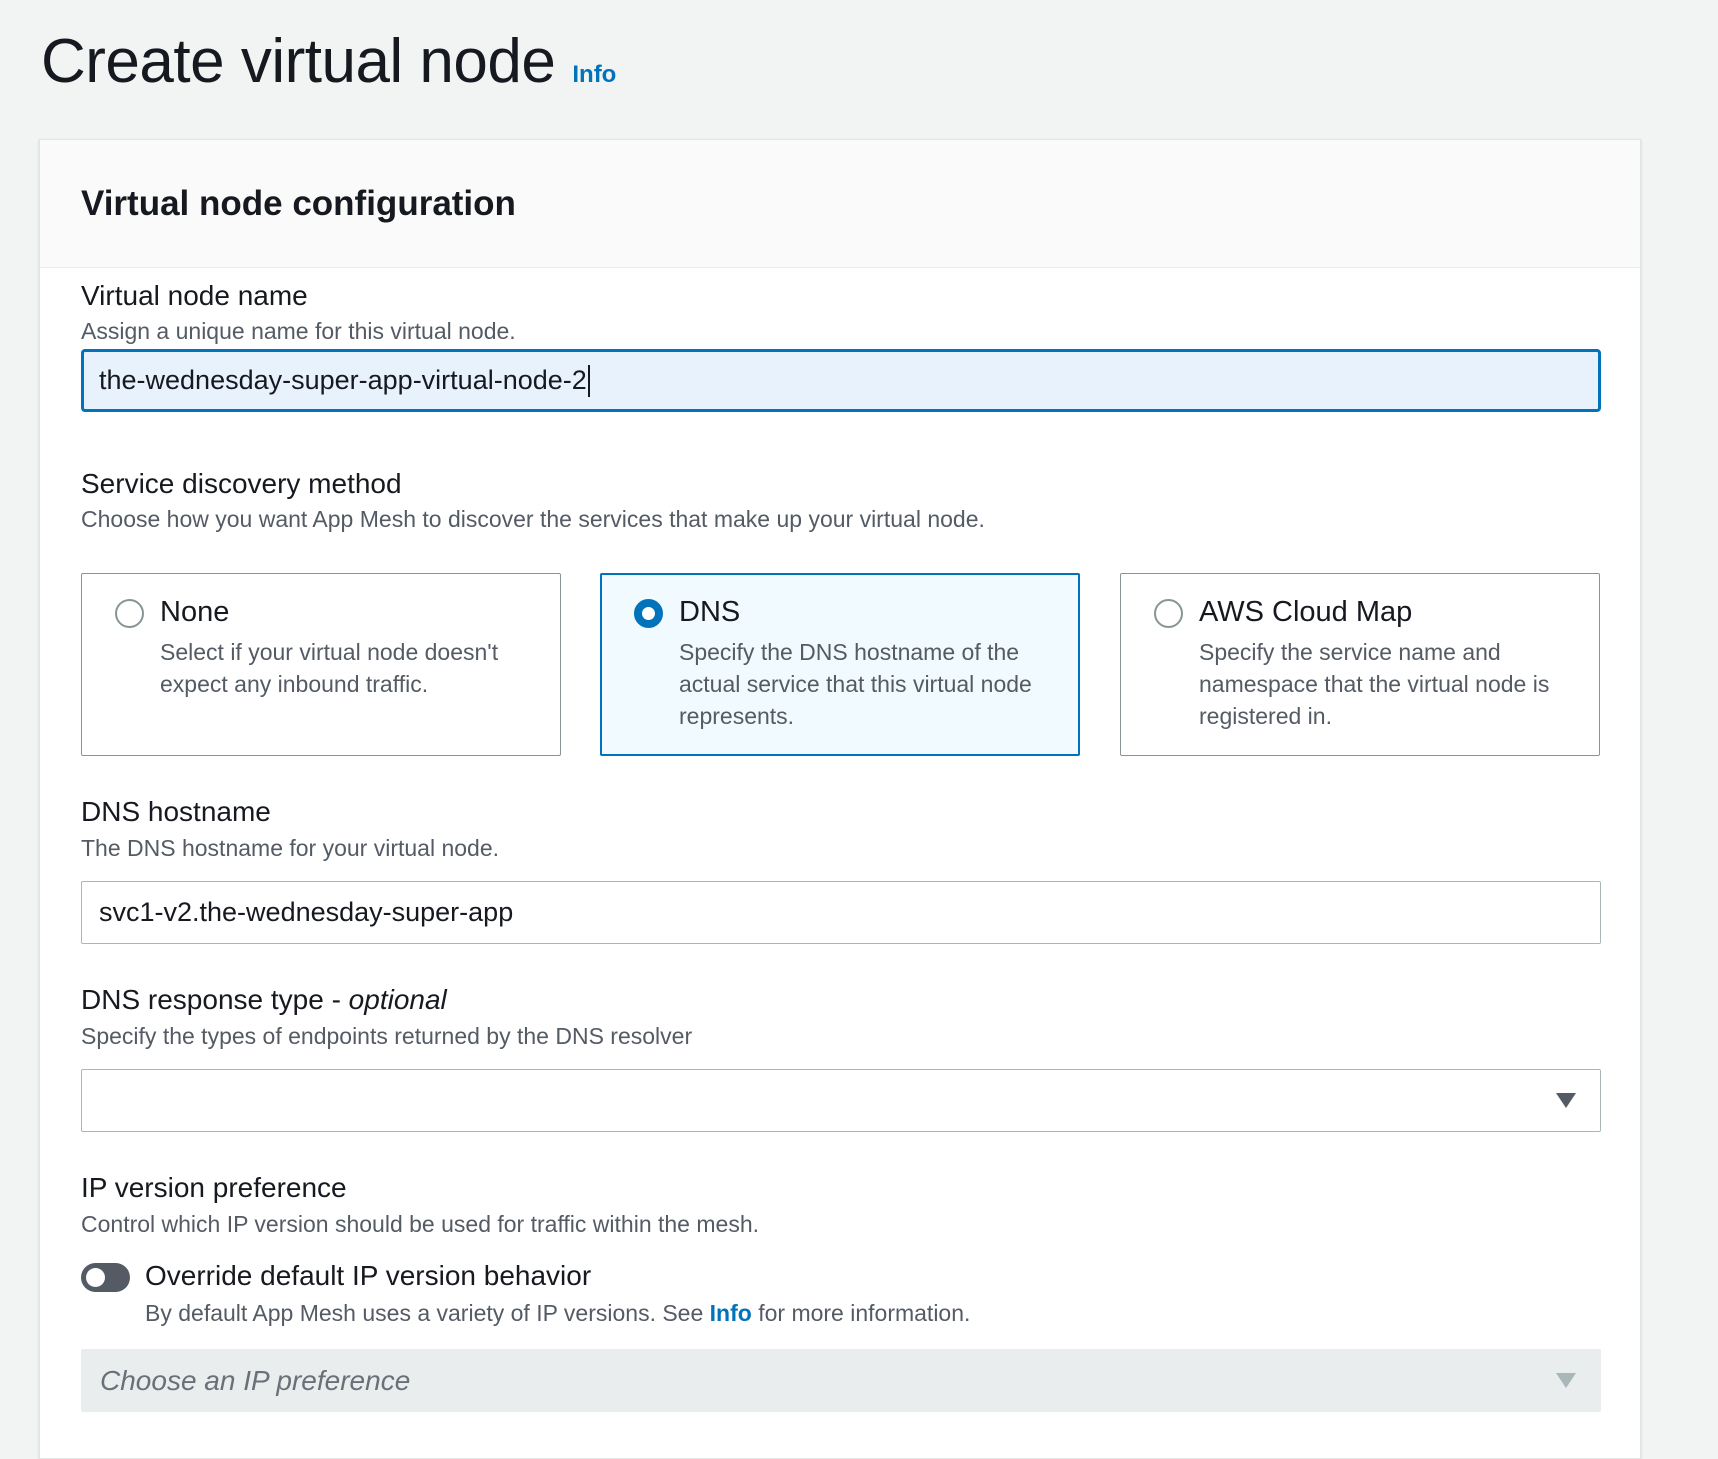 This screenshot has height=1459, width=1718. Describe the element at coordinates (194, 295) in the screenshot. I see `virtual-node-name-label: Virtual node name` at that location.